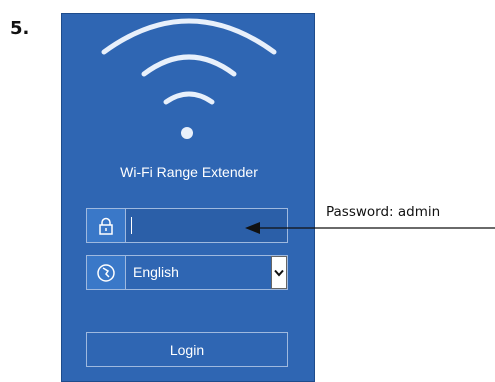  I want to click on annotation-arrow, so click(370, 228).